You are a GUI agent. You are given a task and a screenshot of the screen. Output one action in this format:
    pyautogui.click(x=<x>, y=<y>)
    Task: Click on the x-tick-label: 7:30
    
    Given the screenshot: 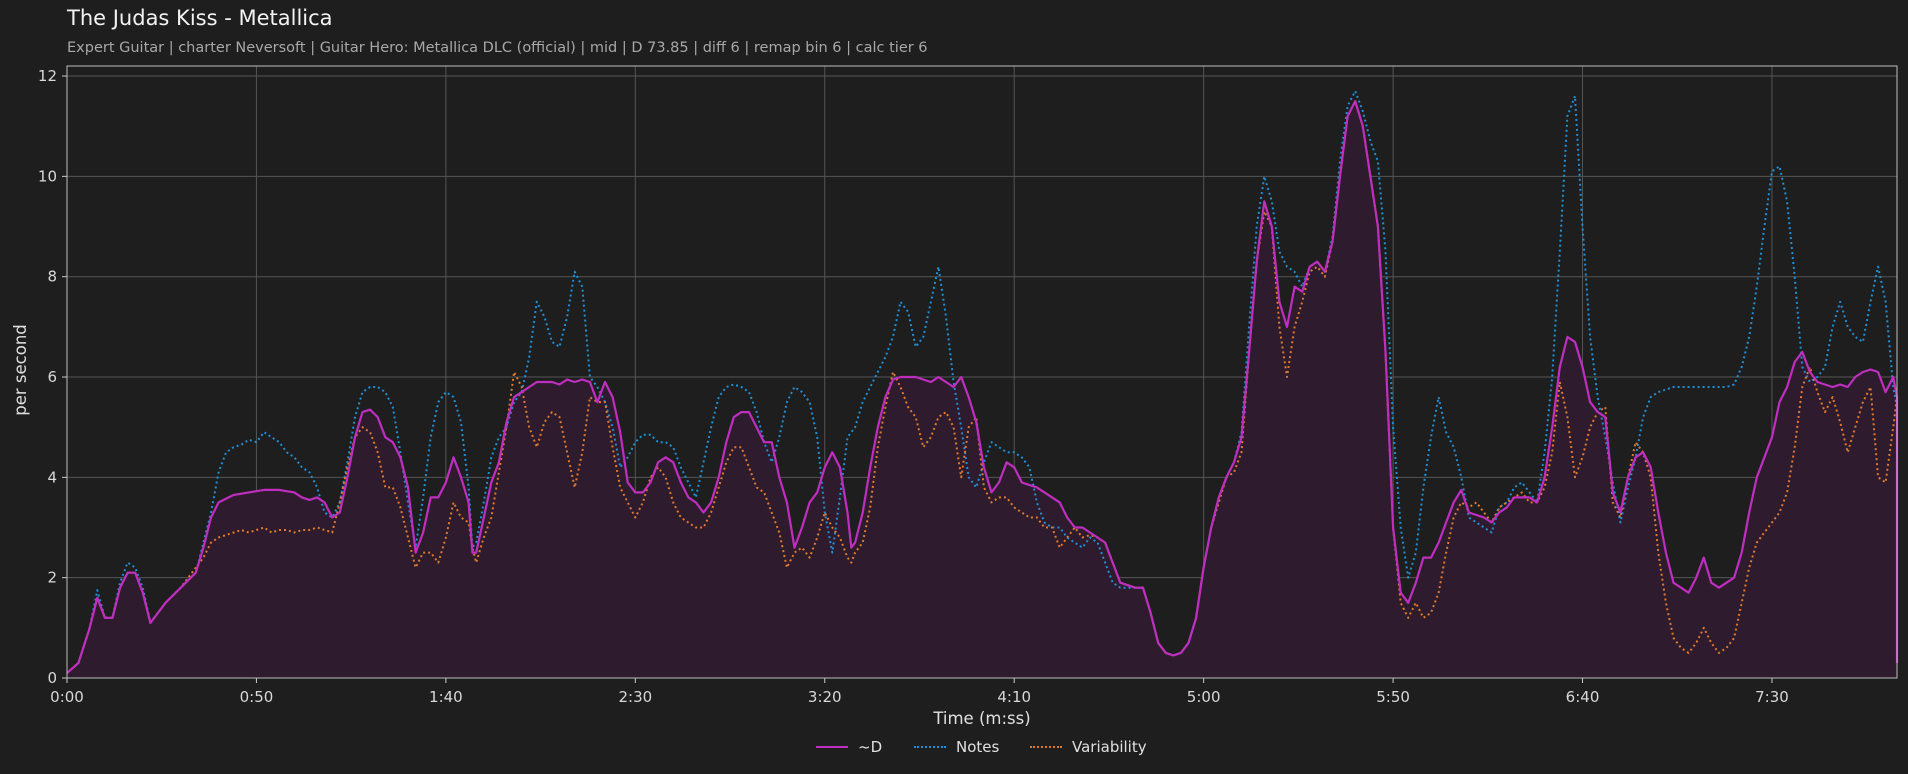 What is the action you would take?
    pyautogui.click(x=1772, y=697)
    